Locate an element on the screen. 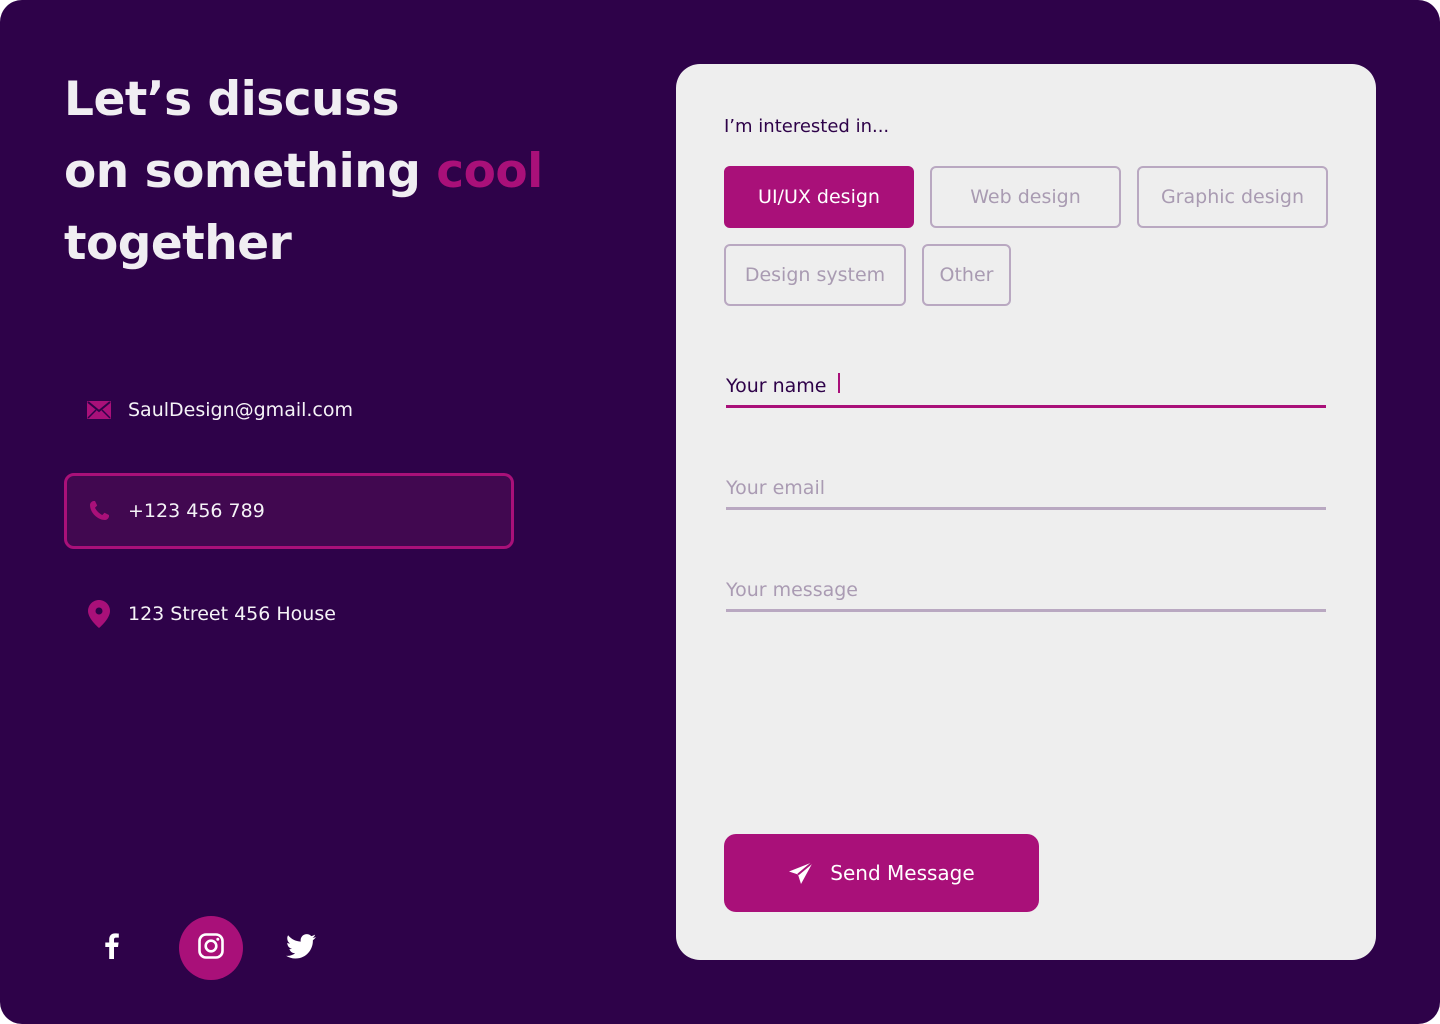 This screenshot has height=1024, width=1440. send-message-button: Send Message is located at coordinates (881, 873).